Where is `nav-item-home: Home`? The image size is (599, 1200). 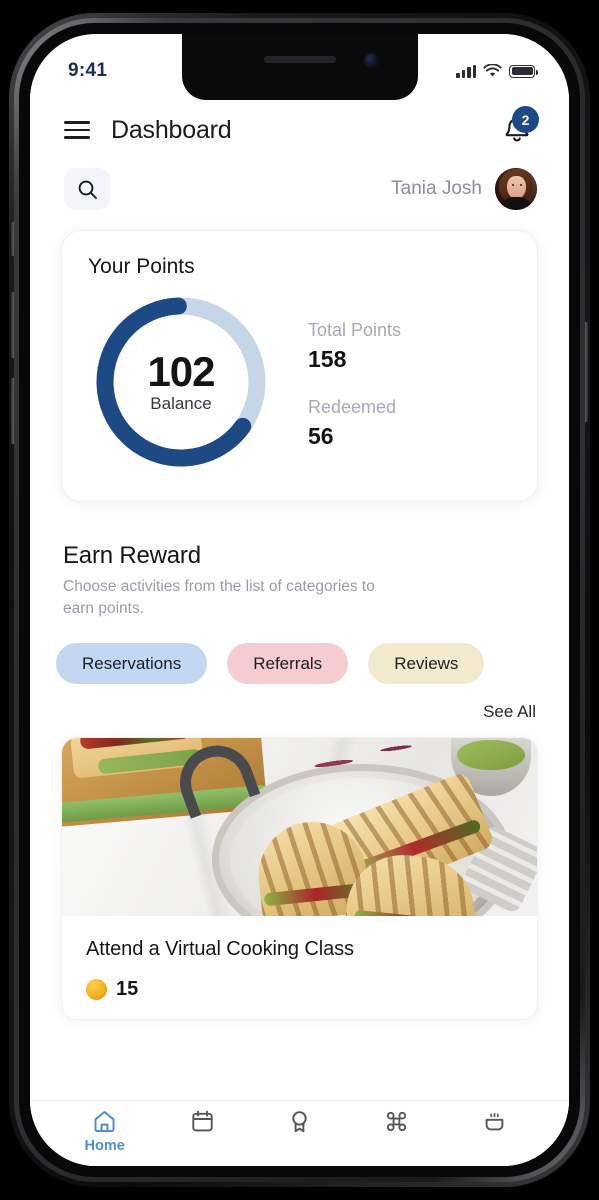
nav-item-home: Home is located at coordinates (104, 1131).